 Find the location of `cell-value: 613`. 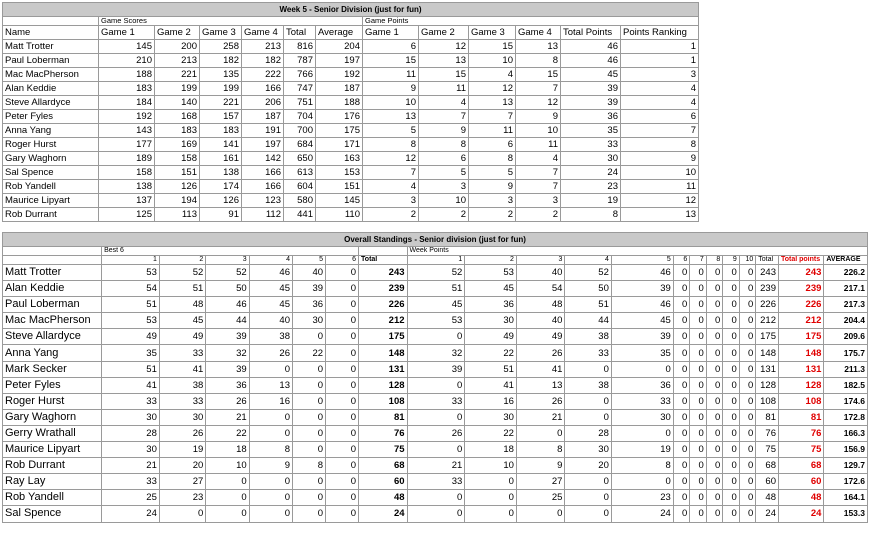

cell-value: 613 is located at coordinates (299, 172).